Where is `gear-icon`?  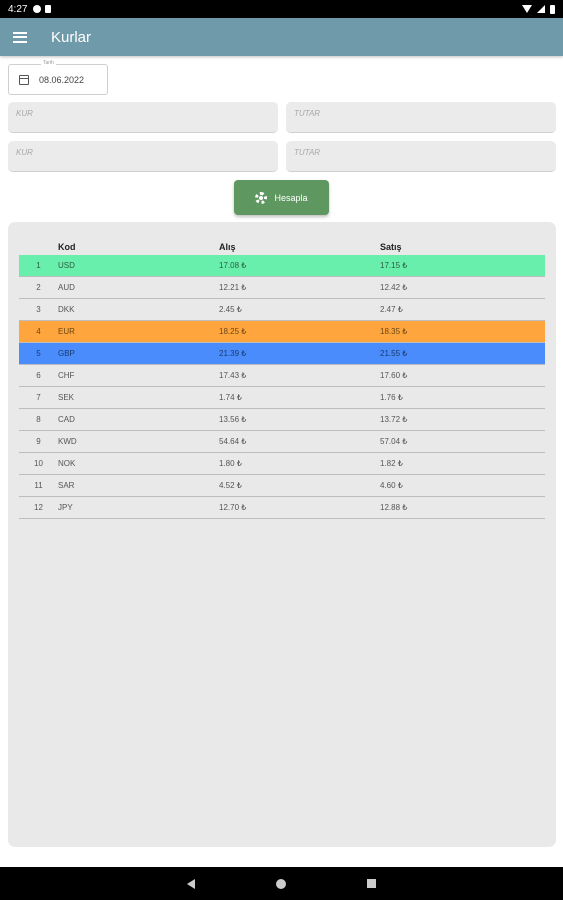 gear-icon is located at coordinates (261, 197).